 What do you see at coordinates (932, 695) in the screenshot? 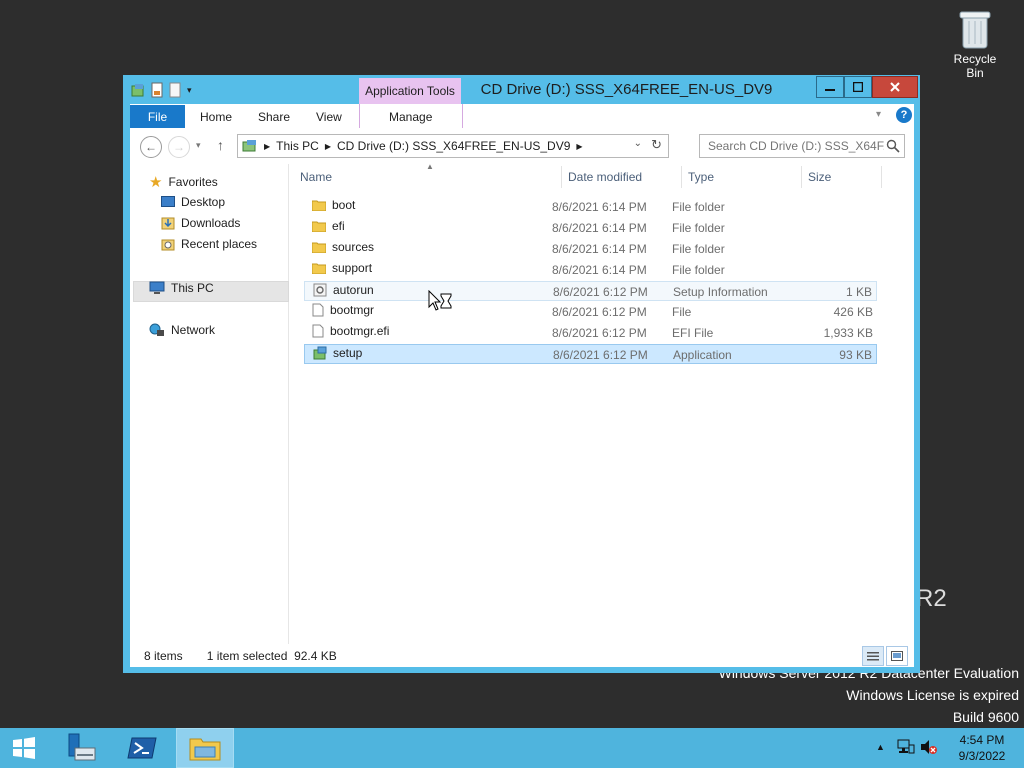
I see `watermark-license: Windows License is expired` at bounding box center [932, 695].